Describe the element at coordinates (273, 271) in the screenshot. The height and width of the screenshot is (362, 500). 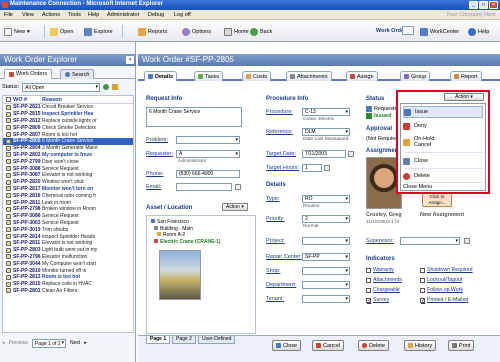
I see `shop-label: Shop:` at that location.